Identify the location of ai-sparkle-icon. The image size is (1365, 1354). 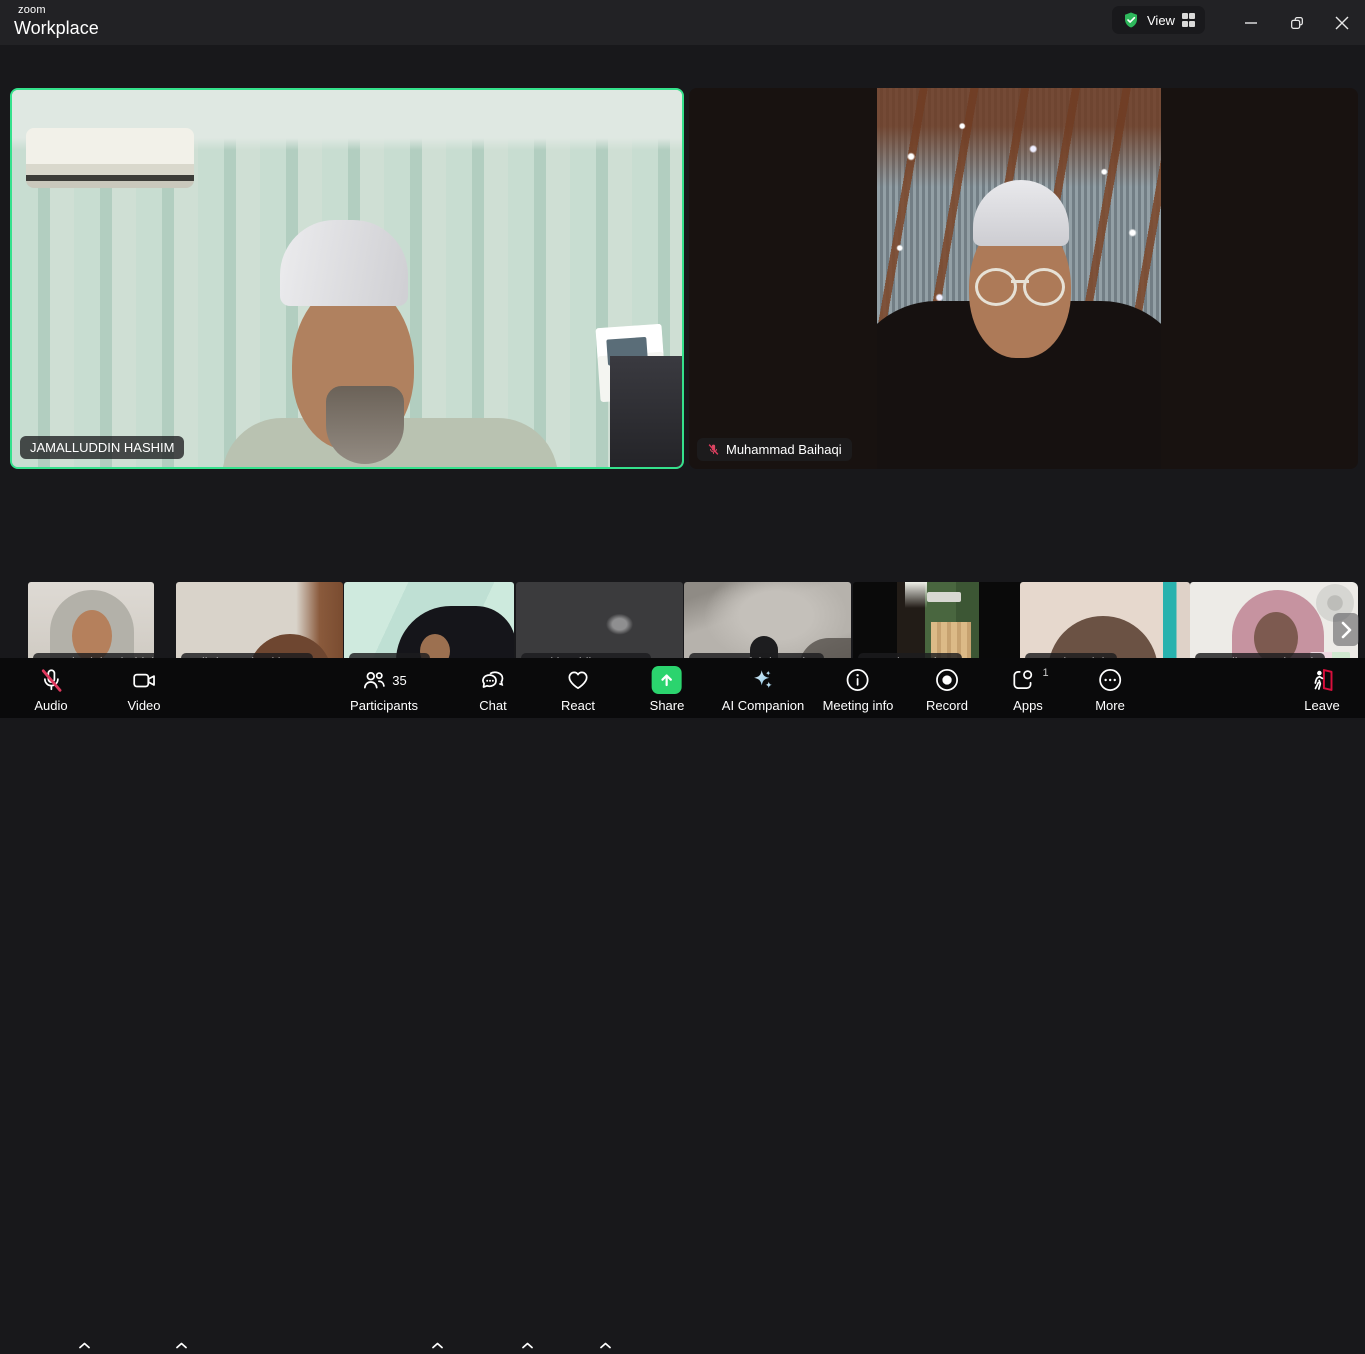
(763, 680).